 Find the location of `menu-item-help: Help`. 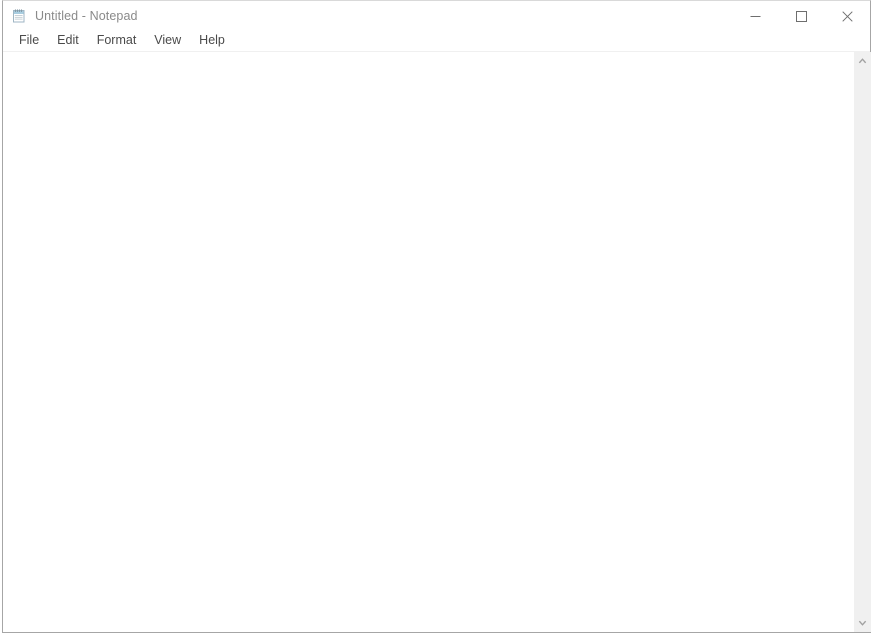

menu-item-help: Help is located at coordinates (212, 41).